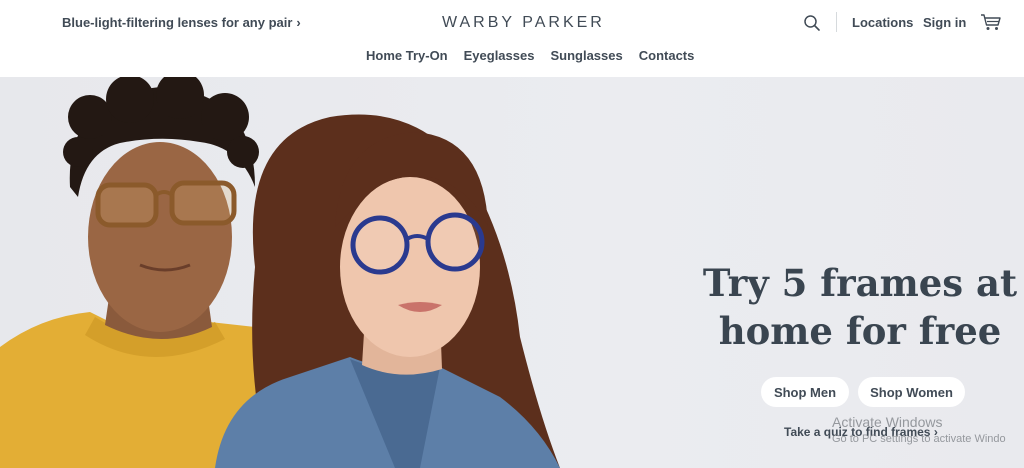 This screenshot has height=468, width=1024. Describe the element at coordinates (919, 439) in the screenshot. I see `activate-windows-subtext: Go to PC settings to activate Windo` at that location.